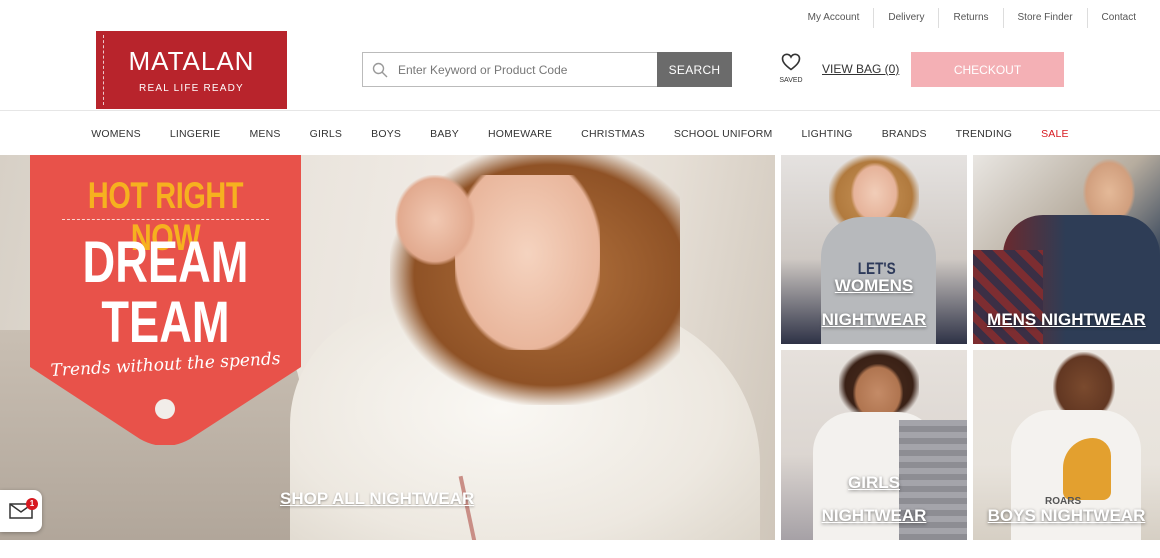 Image resolution: width=1160 pixels, height=558 pixels. I want to click on heart-icon, so click(791, 62).